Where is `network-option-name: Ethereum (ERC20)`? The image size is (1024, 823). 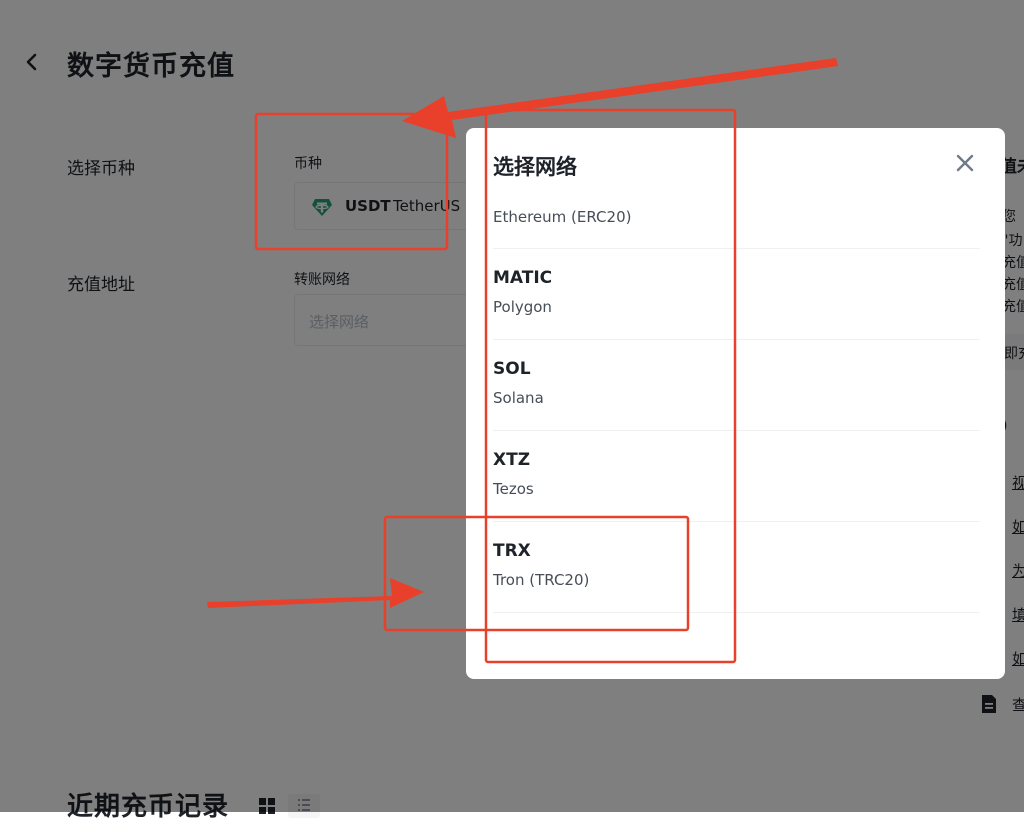
network-option-name: Ethereum (ERC20) is located at coordinates (562, 217).